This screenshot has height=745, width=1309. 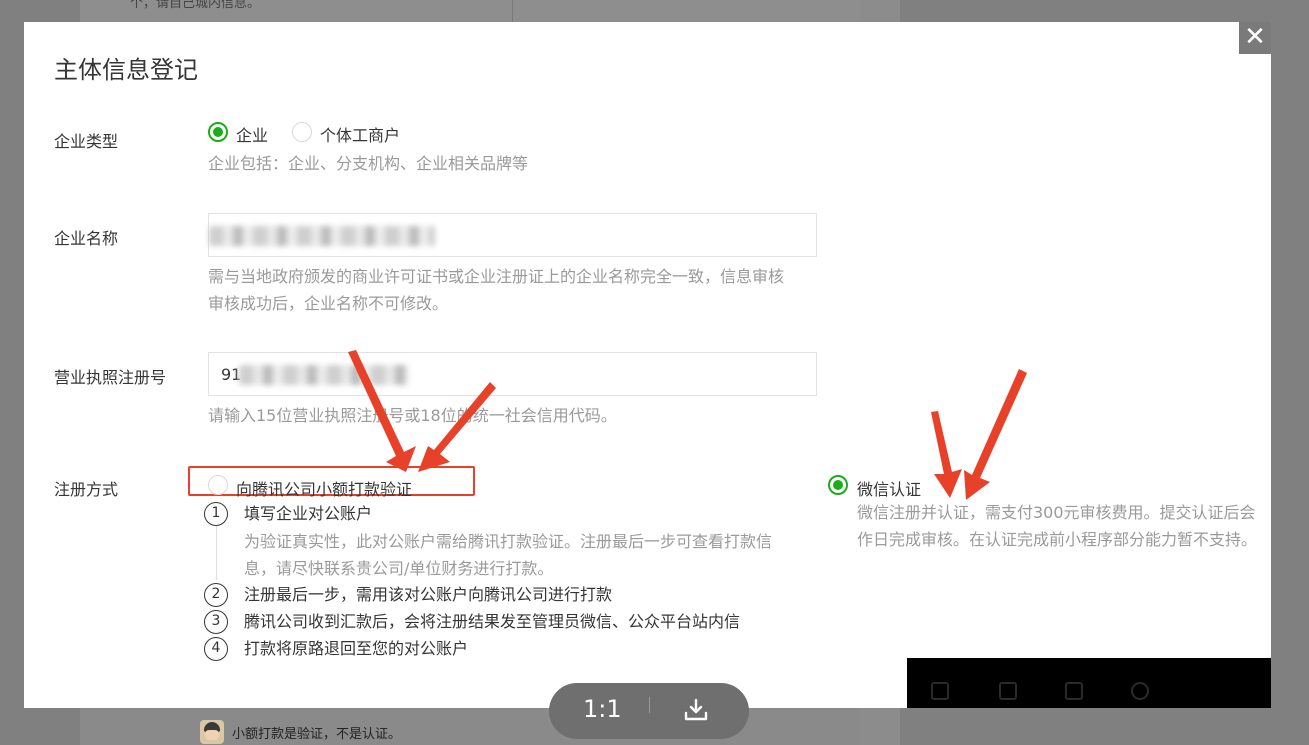 What do you see at coordinates (512, 235) in the screenshot?
I see `enterprise-name-input` at bounding box center [512, 235].